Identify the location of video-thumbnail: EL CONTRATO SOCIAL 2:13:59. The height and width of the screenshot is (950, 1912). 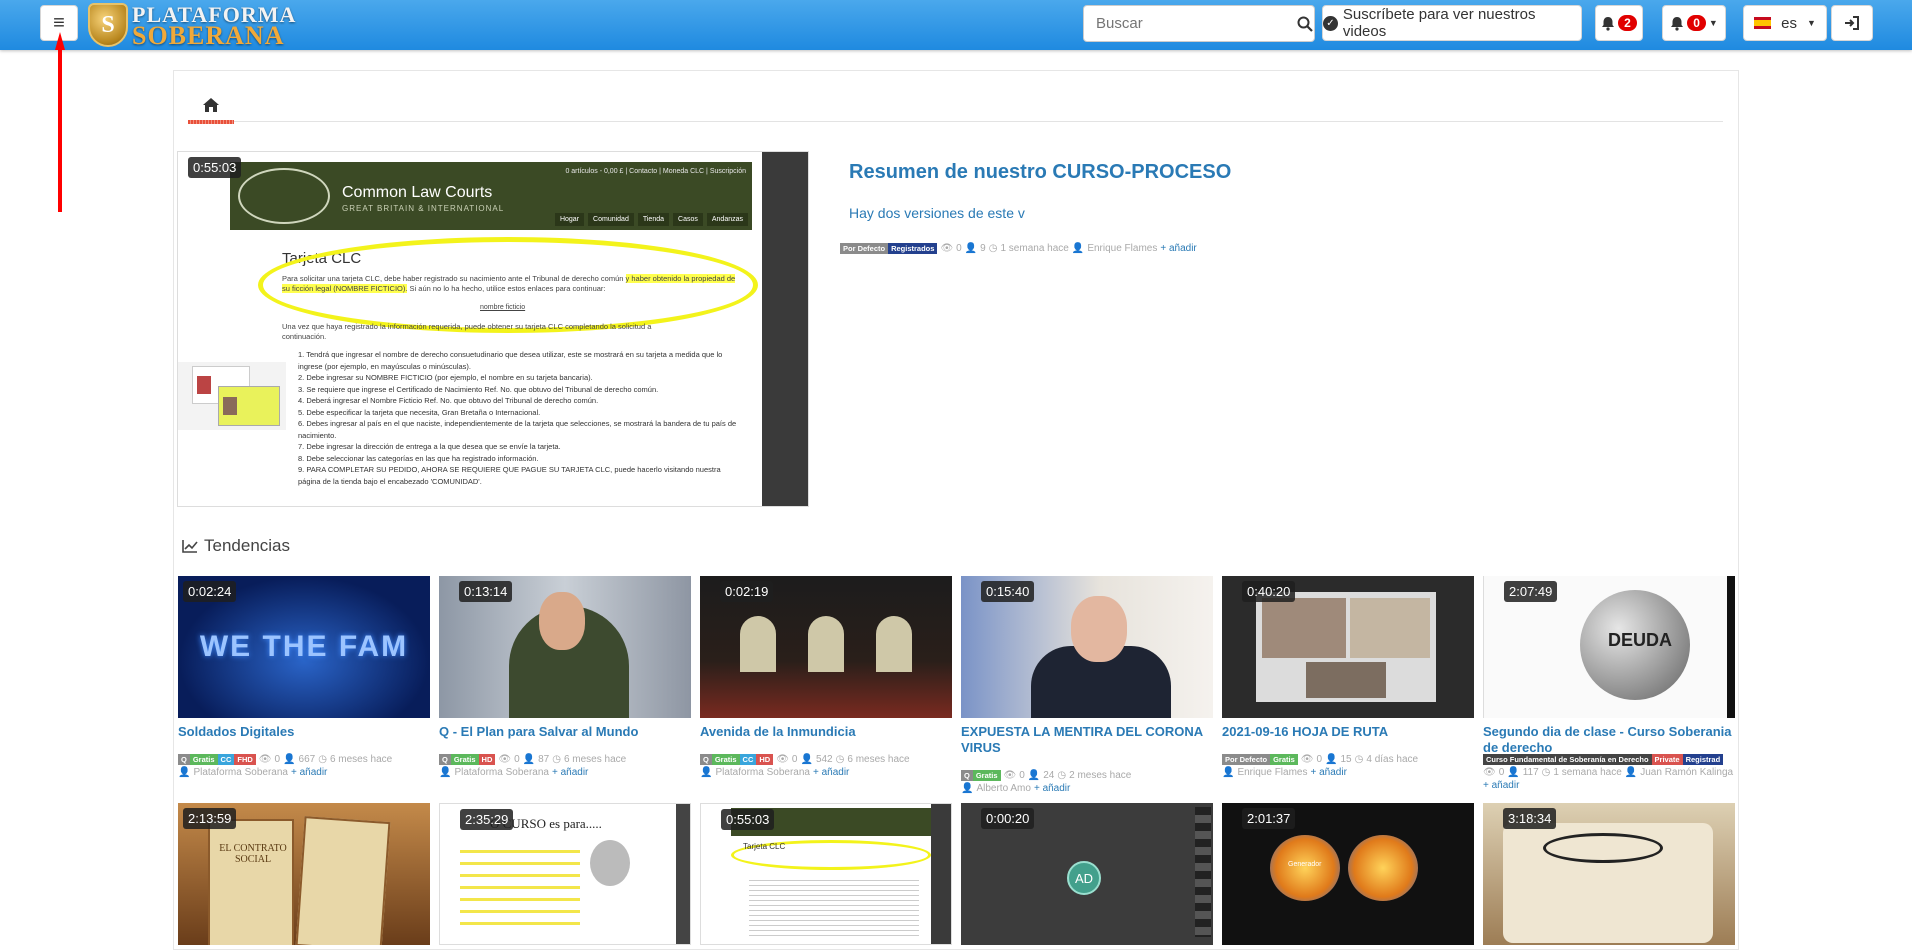
(304, 874).